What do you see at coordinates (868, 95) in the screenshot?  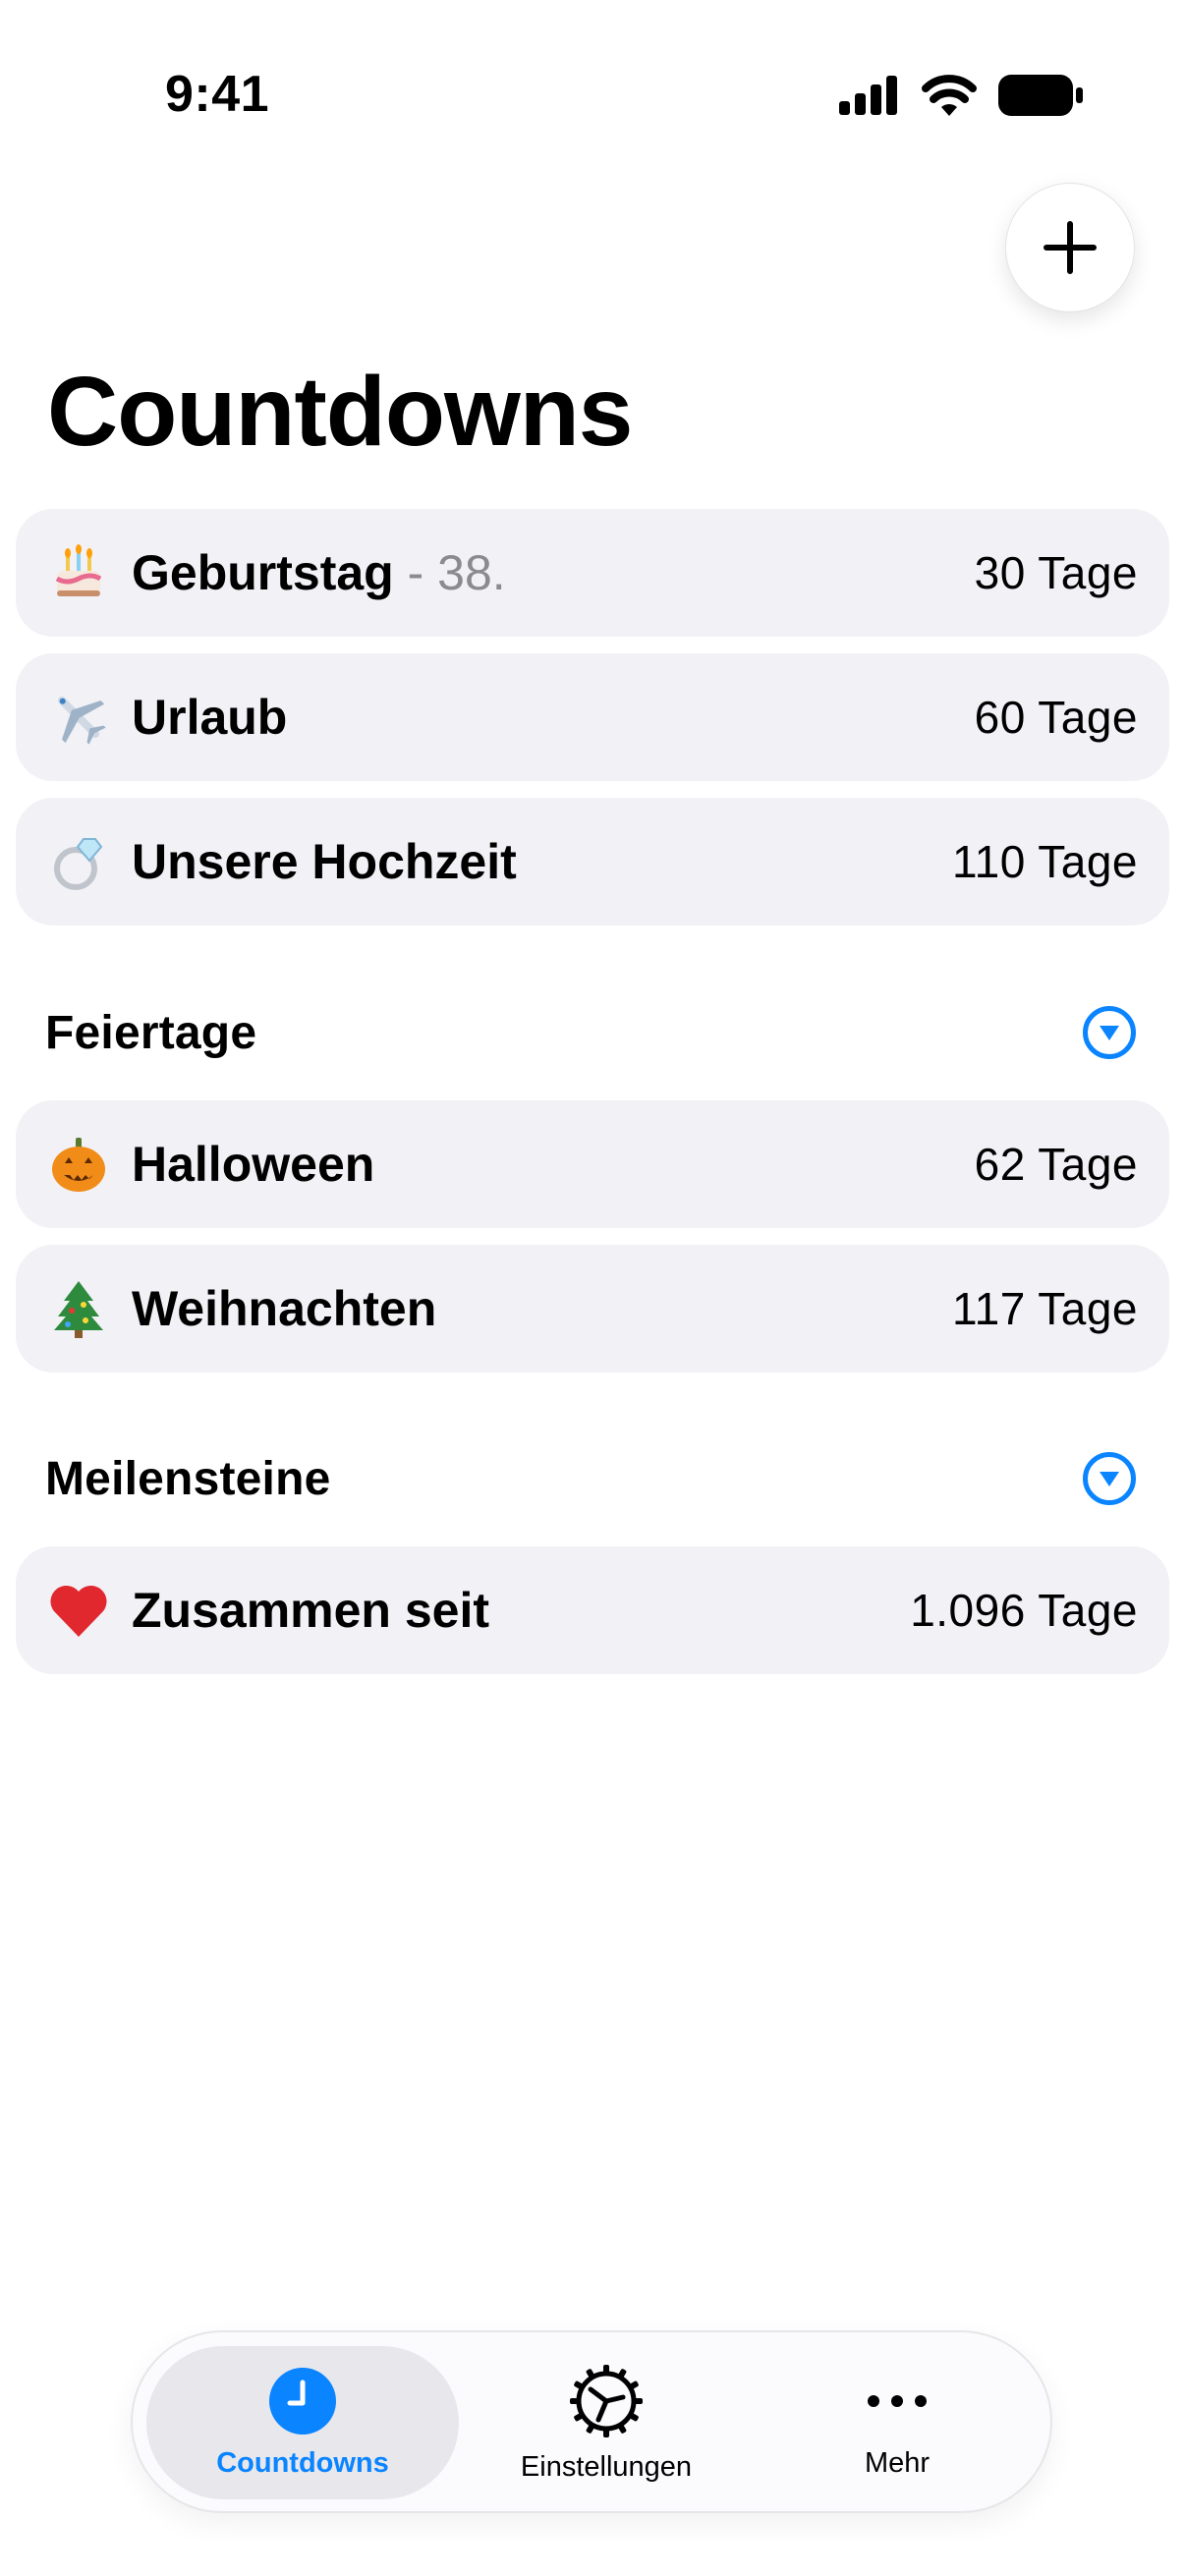 I see `cellular-signal-icon` at bounding box center [868, 95].